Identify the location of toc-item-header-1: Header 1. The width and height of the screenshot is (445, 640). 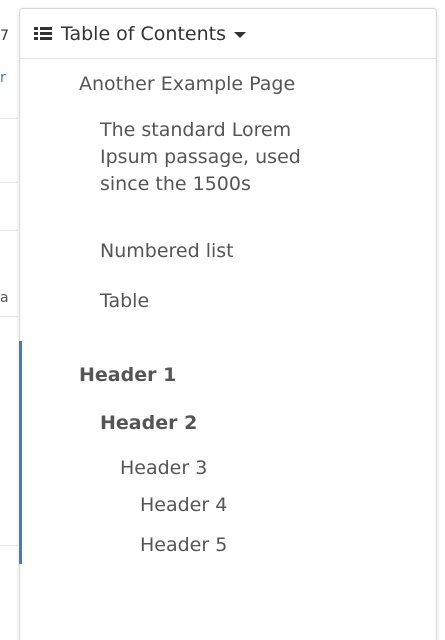
(127, 375).